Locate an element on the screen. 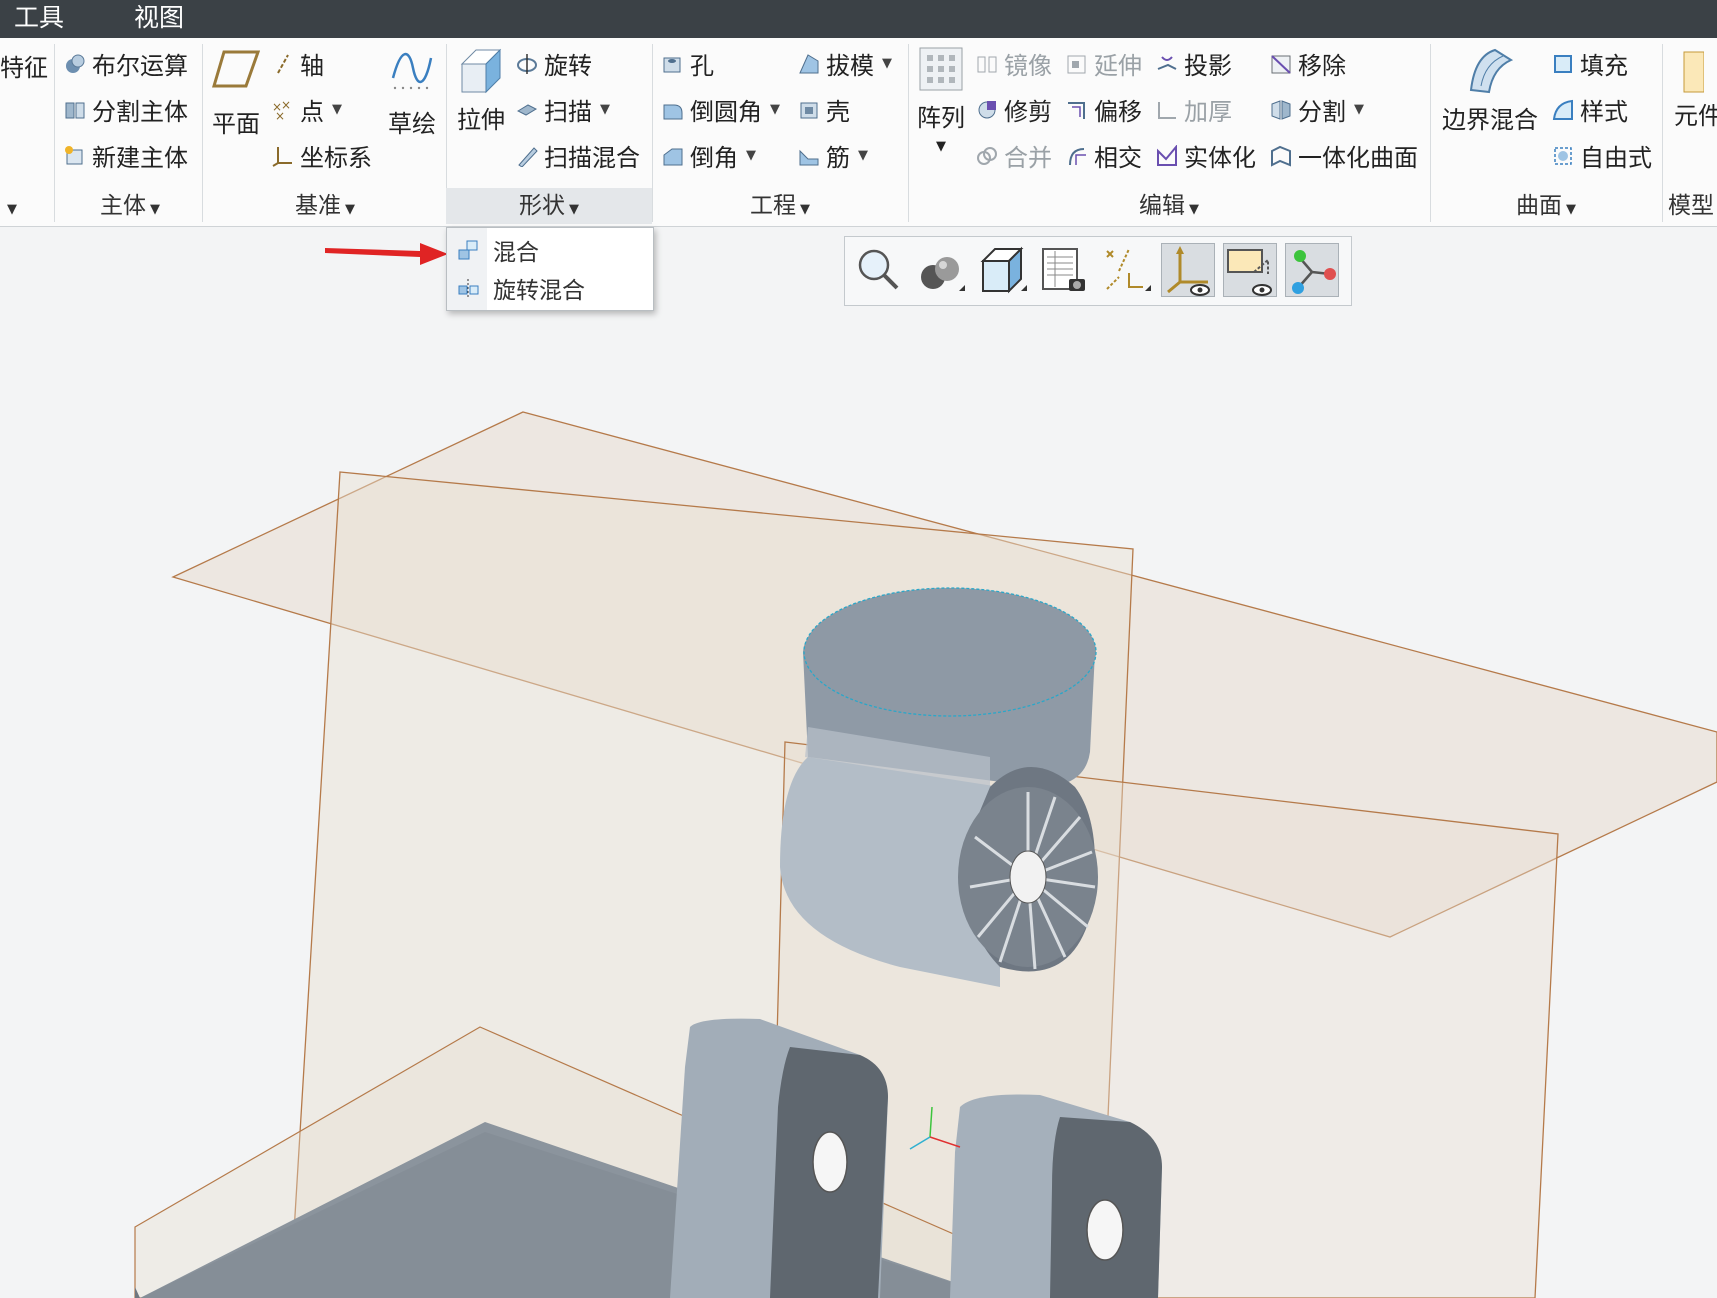 This screenshot has width=1717, height=1298. boolean-label: 布尔运算 is located at coordinates (140, 66).